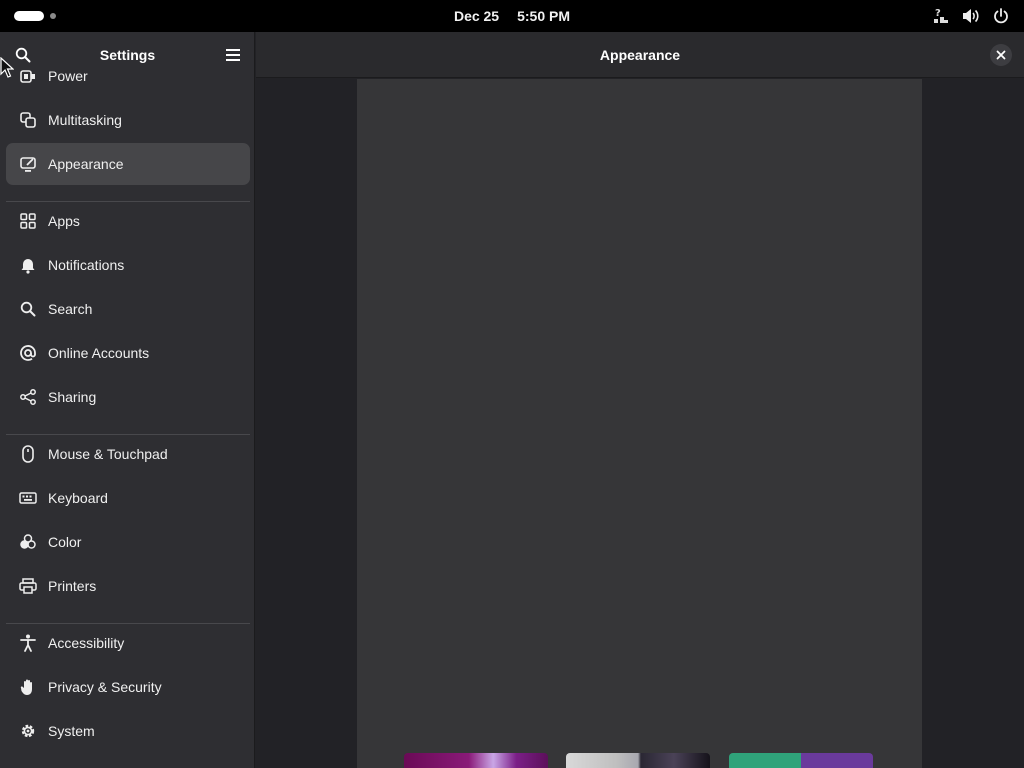  I want to click on sidebar-item-appearance: Appearance, so click(128, 164).